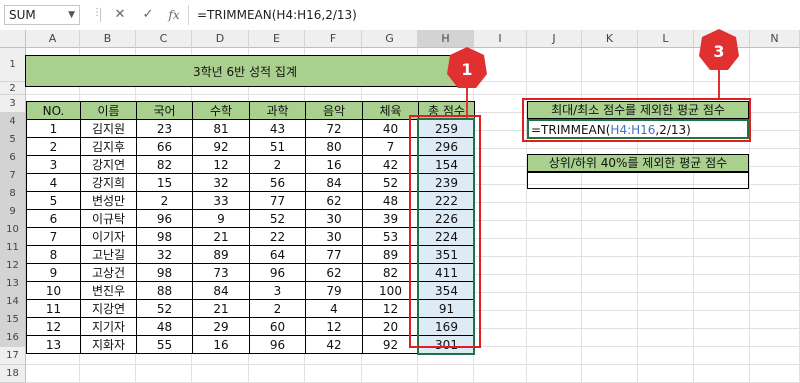  Describe the element at coordinates (221, 182) in the screenshot. I see `table-cell: 32` at that location.